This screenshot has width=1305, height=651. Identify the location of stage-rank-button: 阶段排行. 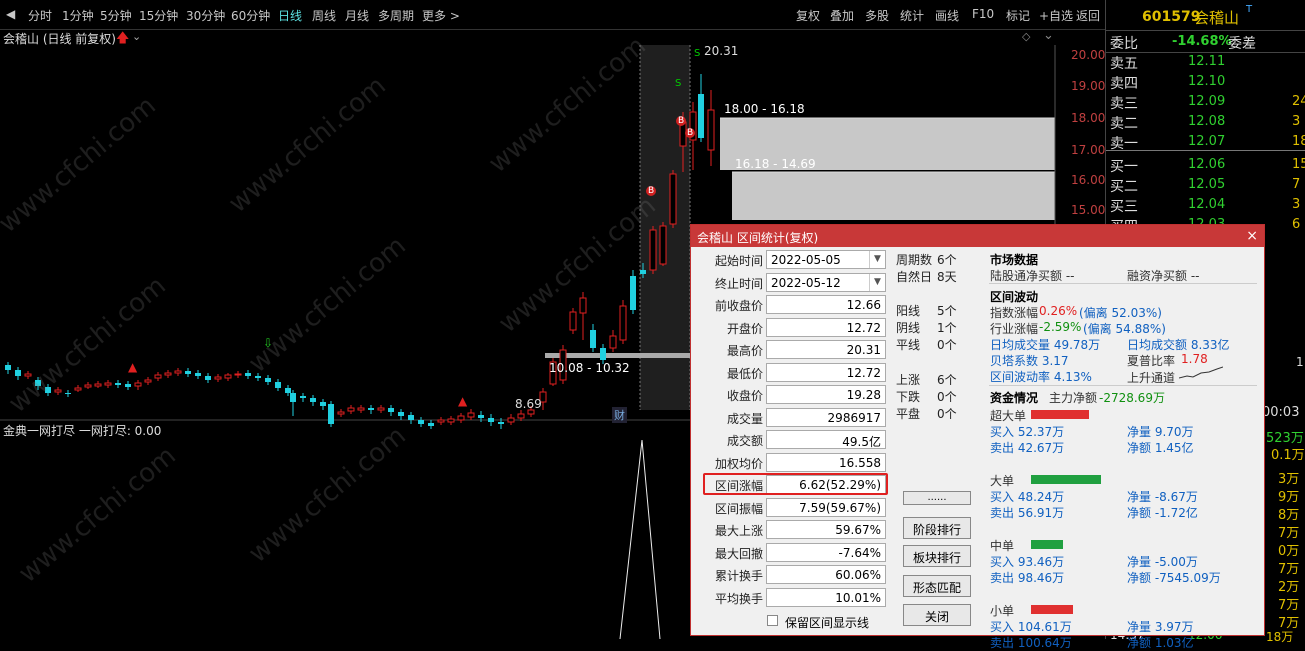
(937, 528).